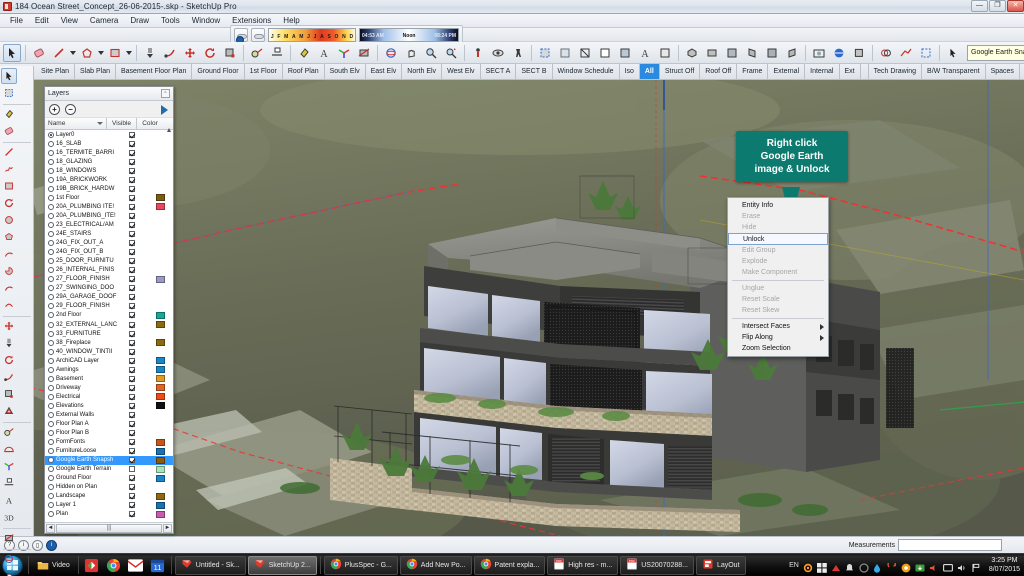  What do you see at coordinates (451, 53) in the screenshot?
I see `zoom-extents-tool` at bounding box center [451, 53].